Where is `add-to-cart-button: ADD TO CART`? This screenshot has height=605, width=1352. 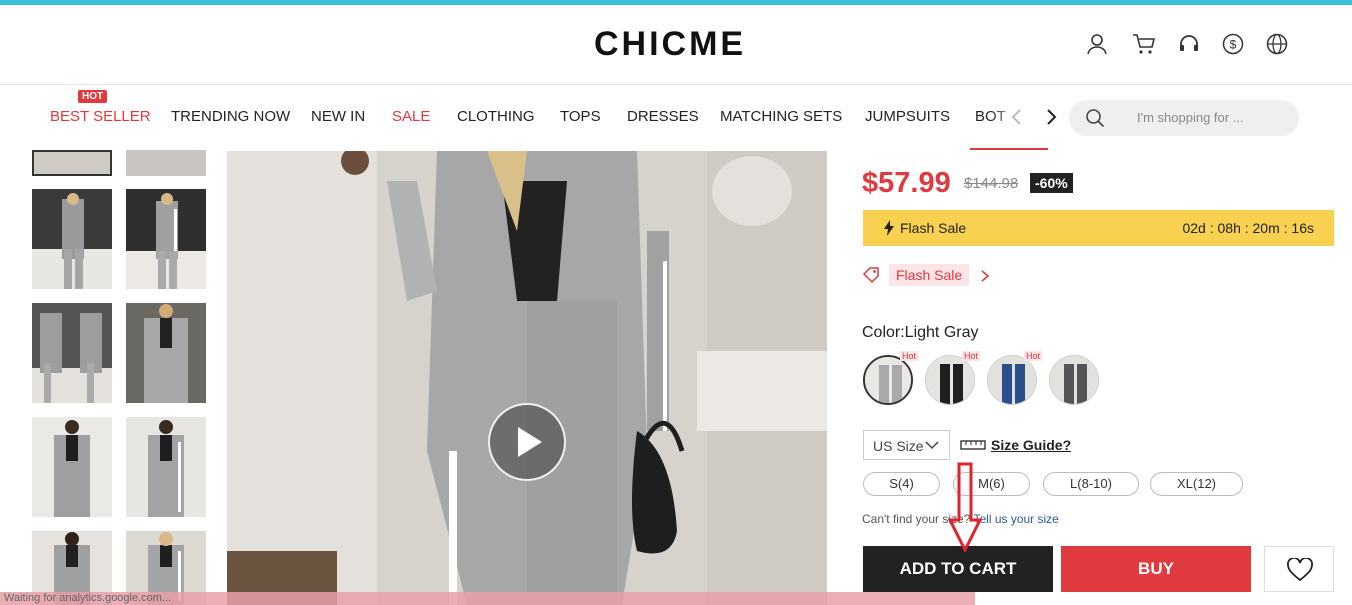
add-to-cart-button: ADD TO CART is located at coordinates (958, 569).